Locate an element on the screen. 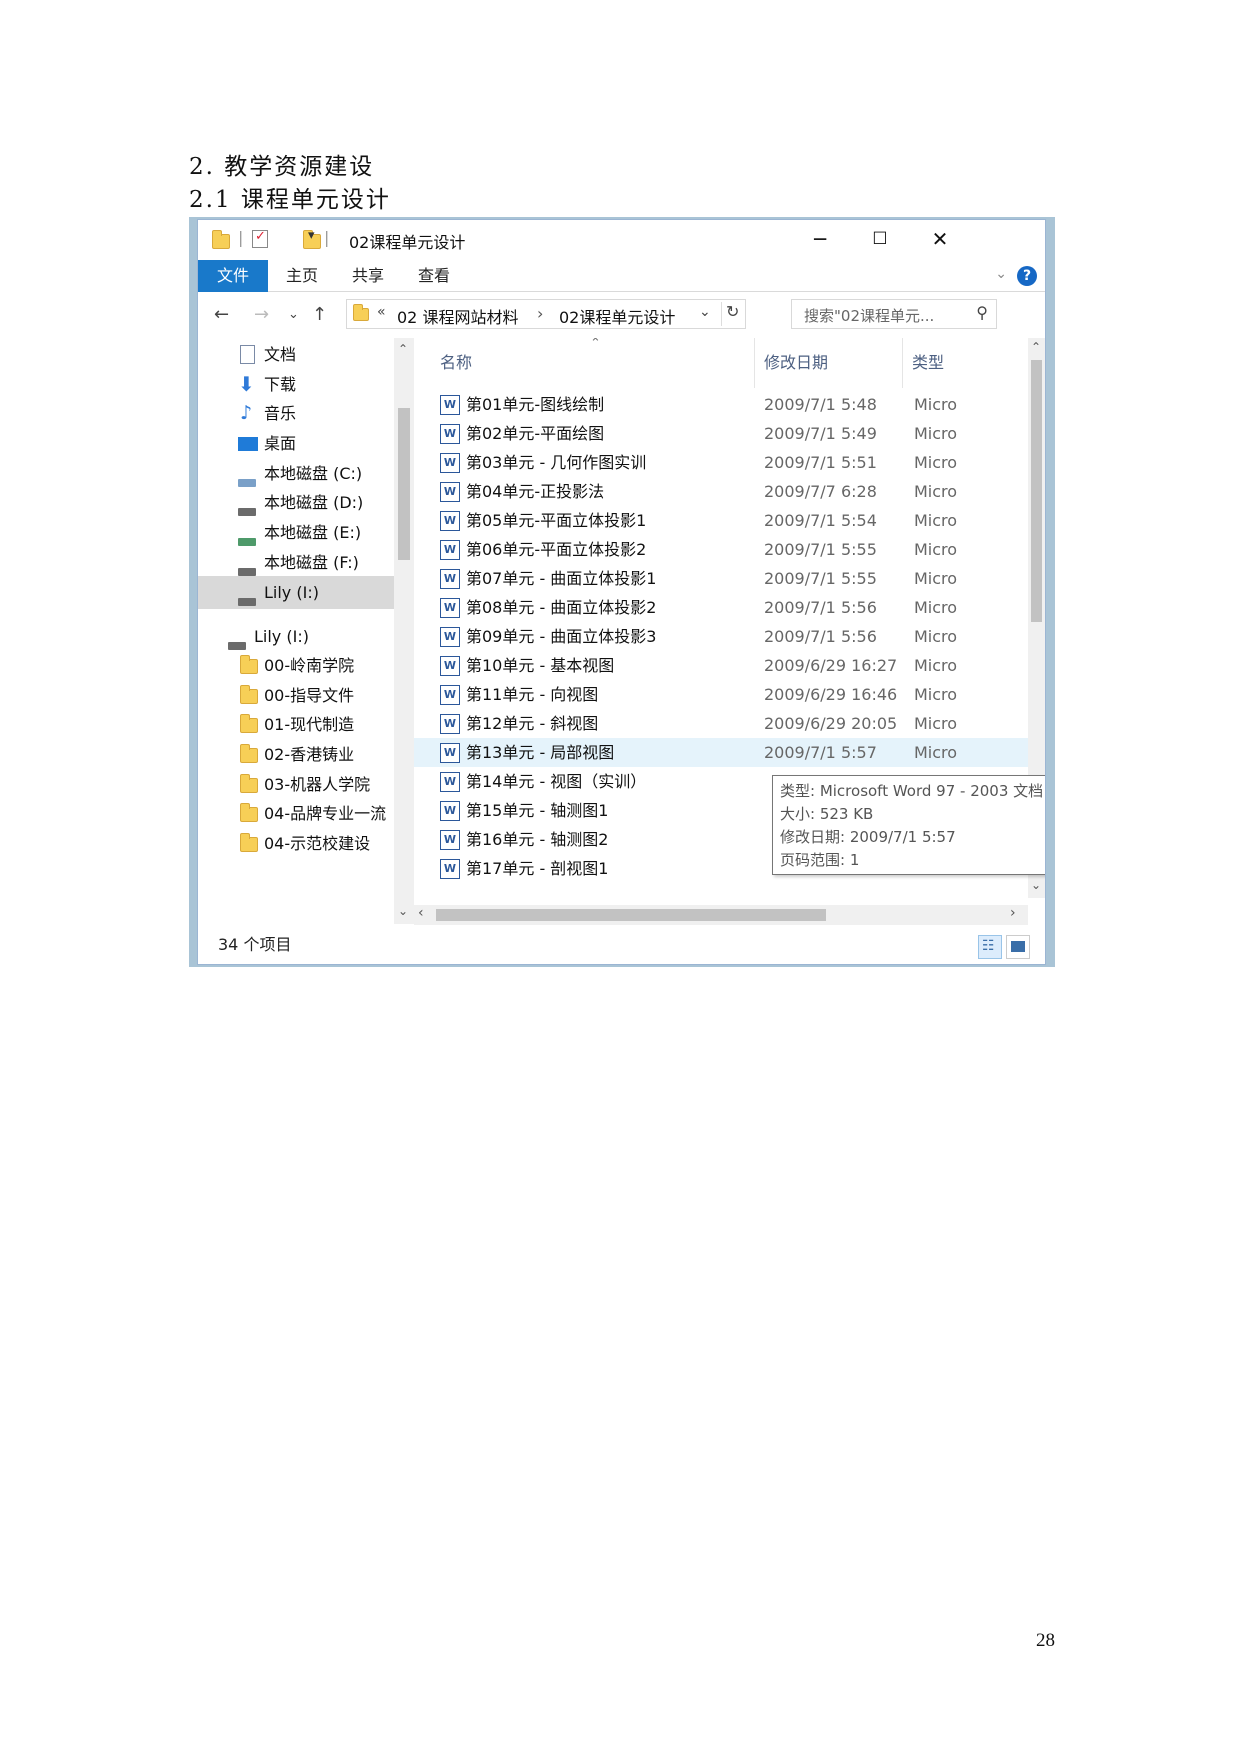  file-date: 2009/6/29 20:05 is located at coordinates (831, 723).